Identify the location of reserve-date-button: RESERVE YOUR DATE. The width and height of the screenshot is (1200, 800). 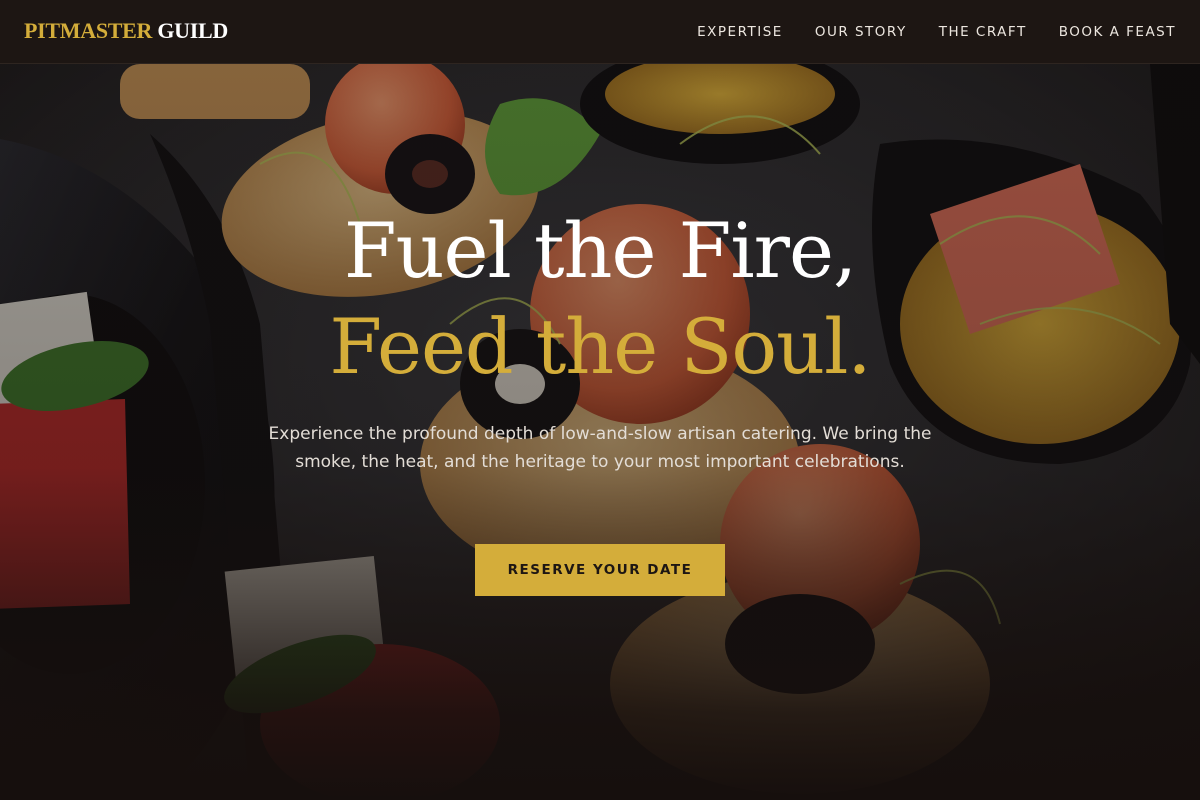
(600, 570).